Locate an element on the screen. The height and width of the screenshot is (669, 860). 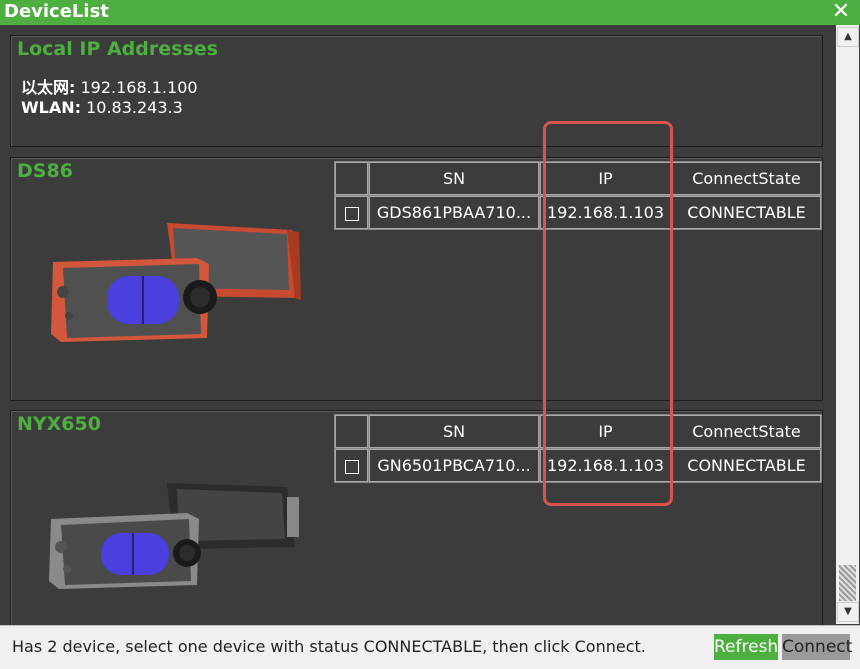
scroll-down-icon: ▼ is located at coordinates (848, 612).